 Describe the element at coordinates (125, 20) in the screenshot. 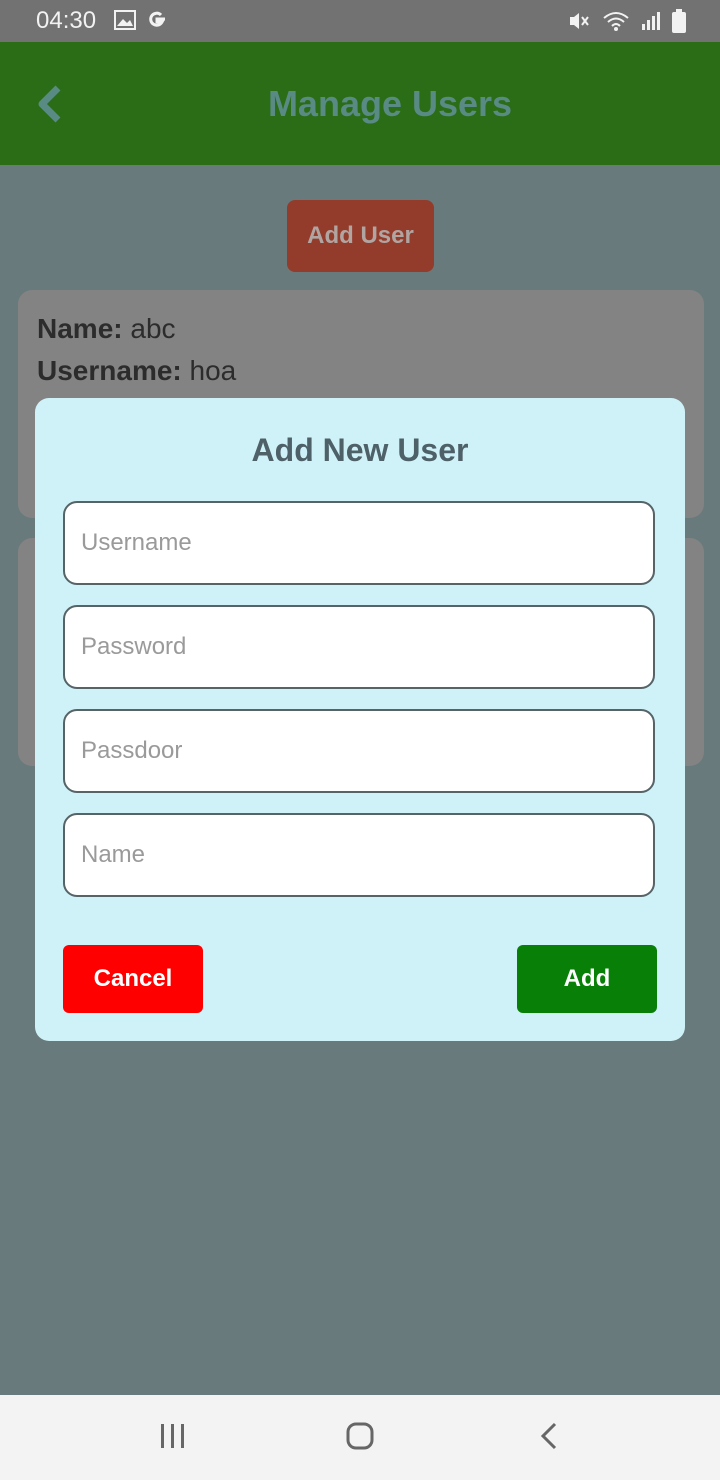

I see `image-icon` at that location.